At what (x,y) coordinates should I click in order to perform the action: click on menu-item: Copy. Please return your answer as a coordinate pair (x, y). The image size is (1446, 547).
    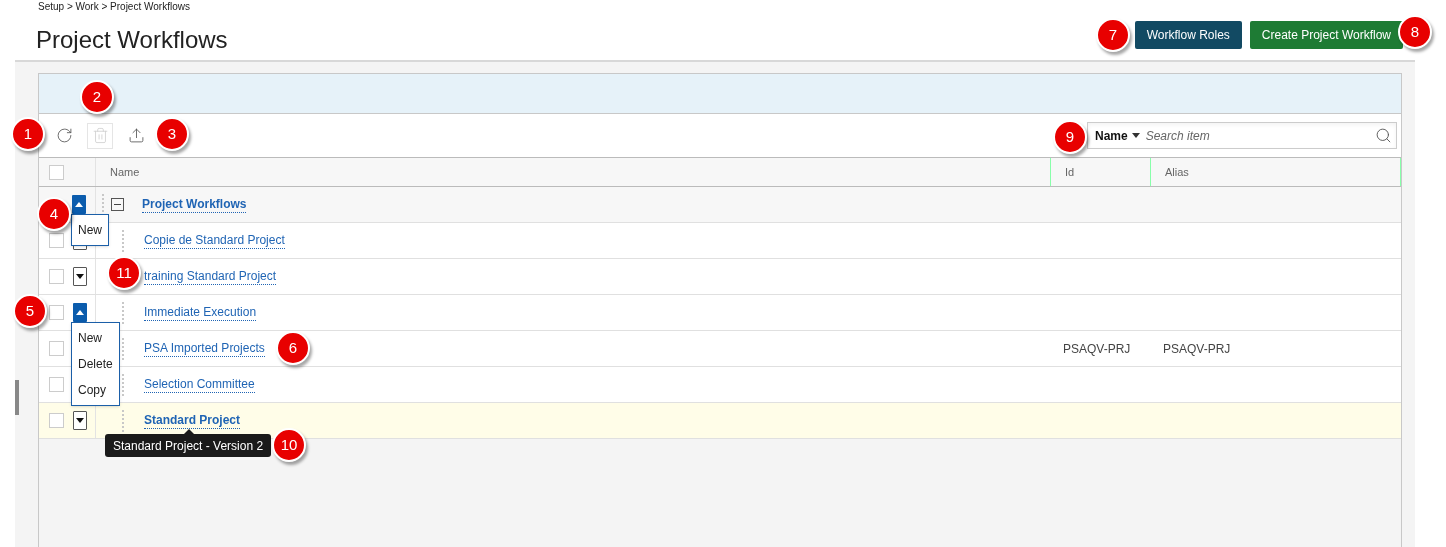
    Looking at the image, I should click on (95, 390).